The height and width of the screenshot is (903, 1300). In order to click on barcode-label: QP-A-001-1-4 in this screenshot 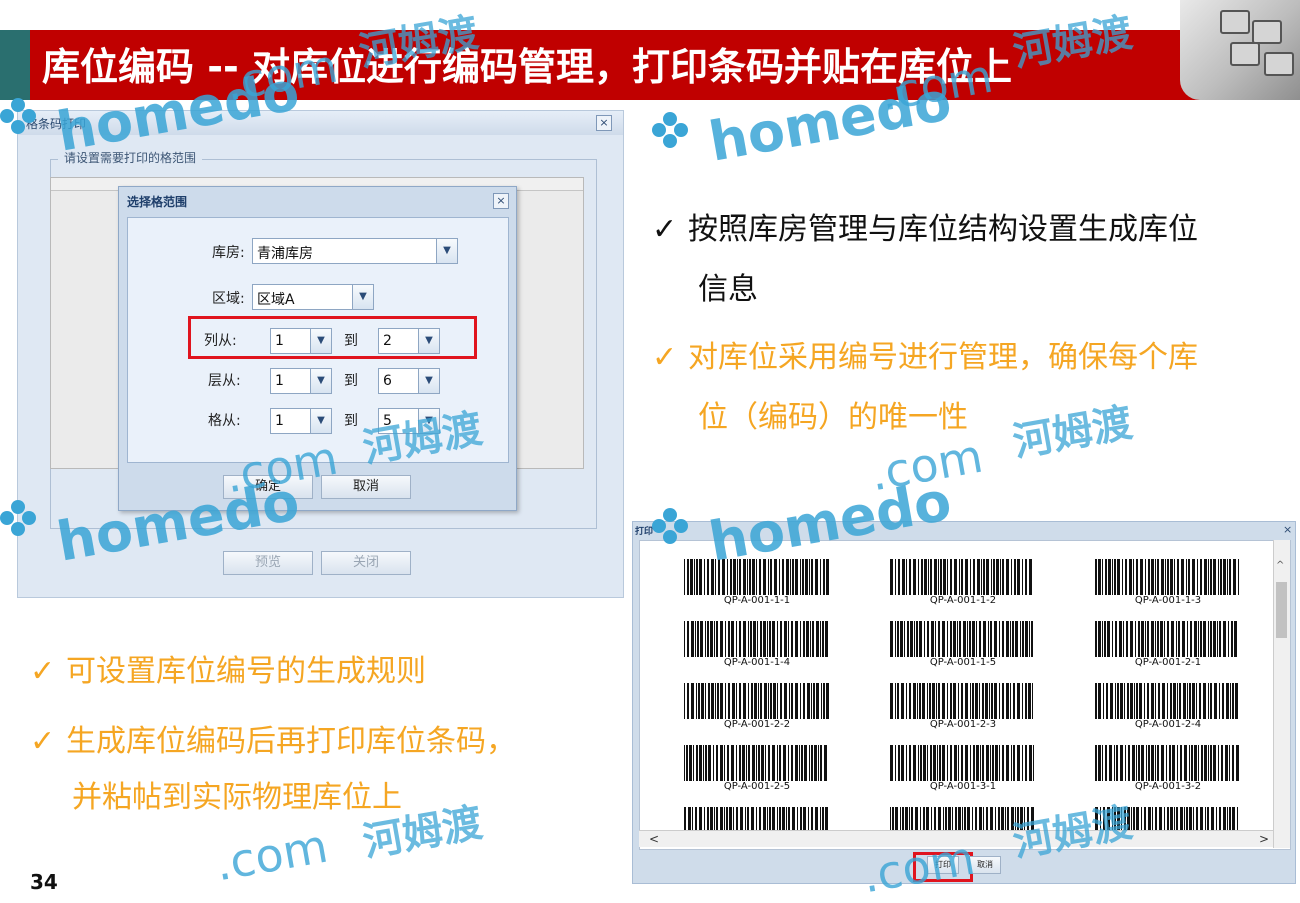, I will do `click(757, 662)`.